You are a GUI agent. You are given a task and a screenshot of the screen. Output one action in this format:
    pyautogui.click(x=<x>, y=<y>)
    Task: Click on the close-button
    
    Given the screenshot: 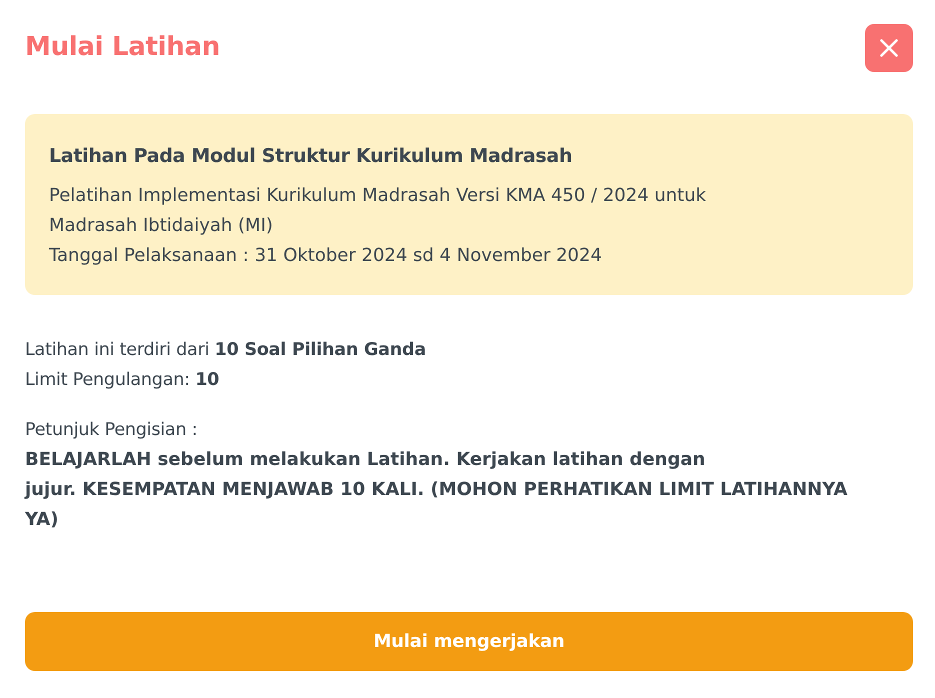 What is the action you would take?
    pyautogui.click(x=889, y=48)
    